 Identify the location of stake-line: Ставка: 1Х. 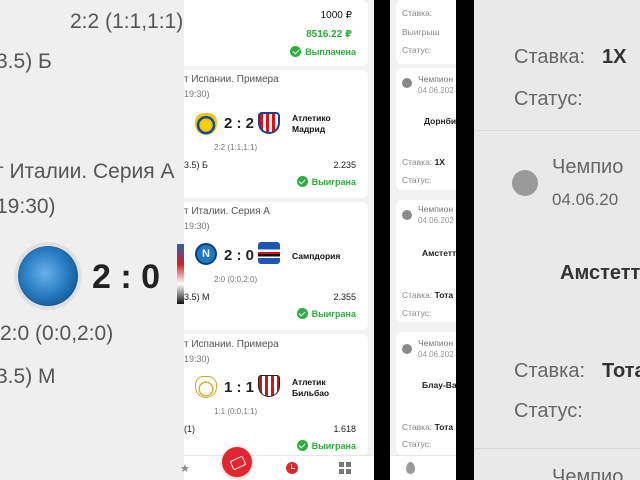
(423, 162).